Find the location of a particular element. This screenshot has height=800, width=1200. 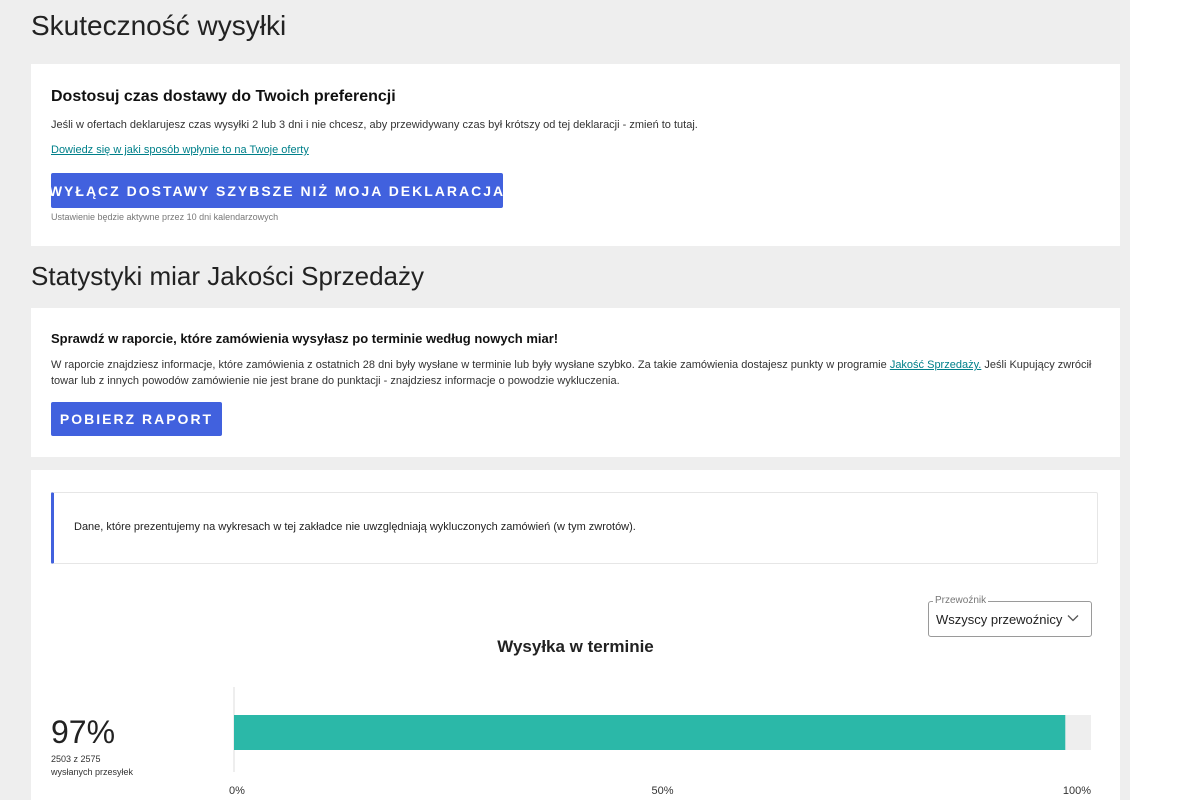

download-report-button: POBIERZ RAPORT is located at coordinates (136, 419).